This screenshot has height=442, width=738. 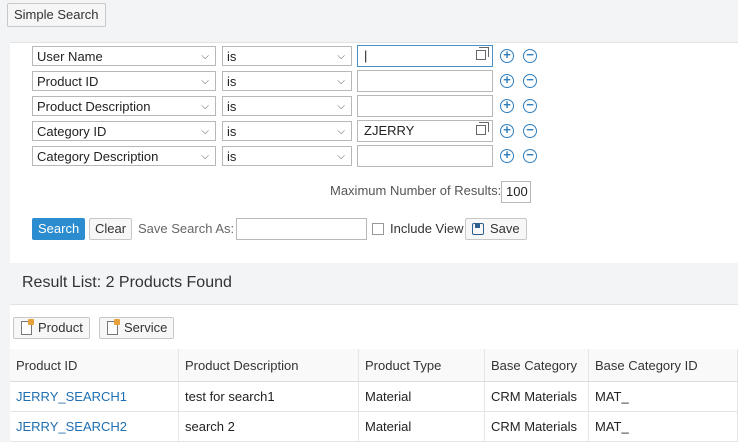 I want to click on column-header-product-type: Product Type, so click(x=421, y=365).